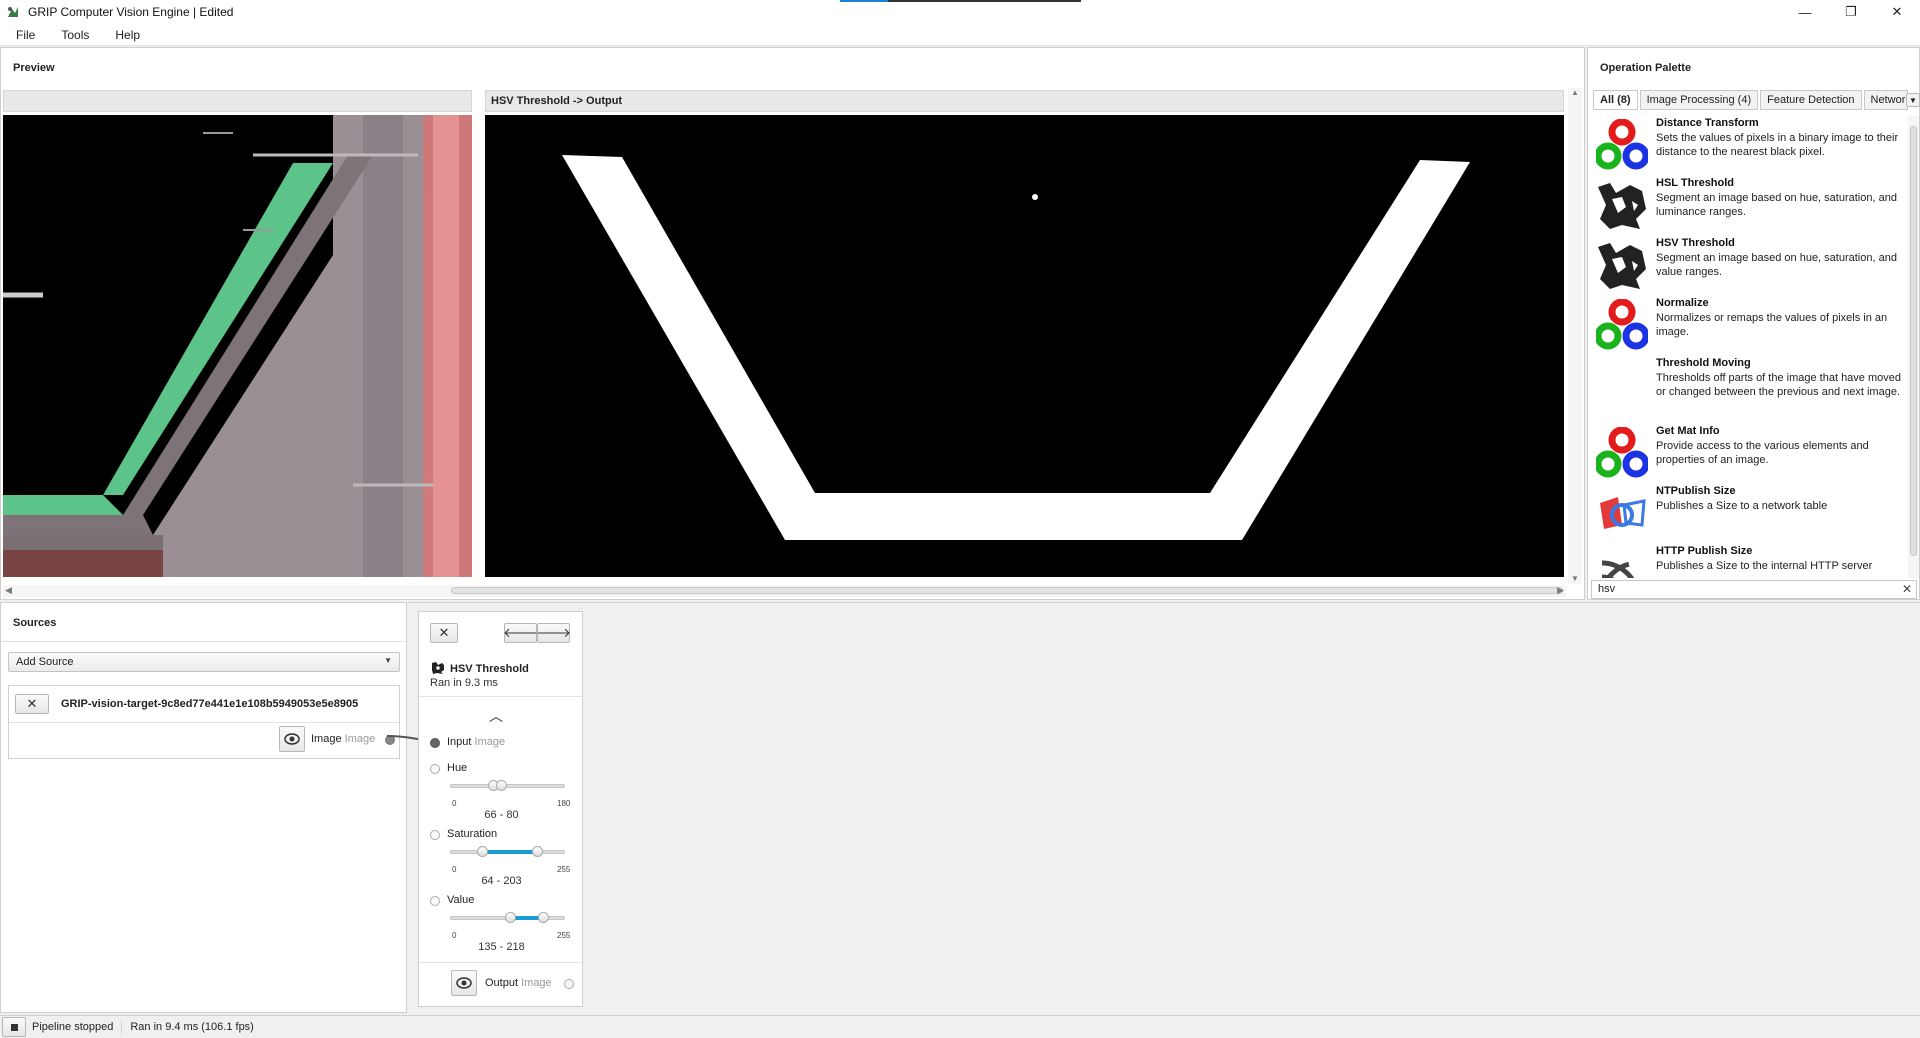 Image resolution: width=1920 pixels, height=1038 pixels. I want to click on value-slider, so click(507, 917).